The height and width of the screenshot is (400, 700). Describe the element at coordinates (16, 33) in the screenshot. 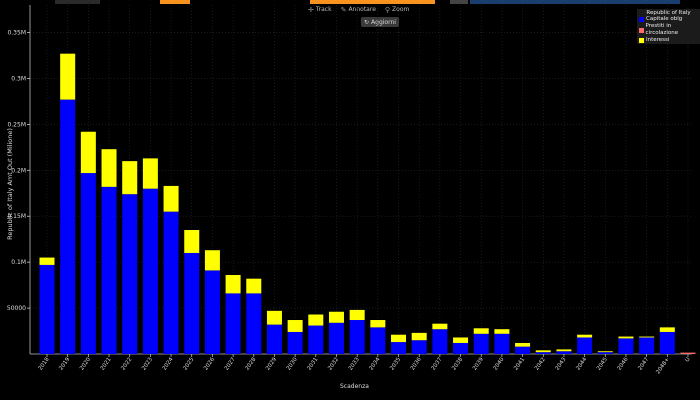

I see `y-tick-label: 0.35M` at that location.